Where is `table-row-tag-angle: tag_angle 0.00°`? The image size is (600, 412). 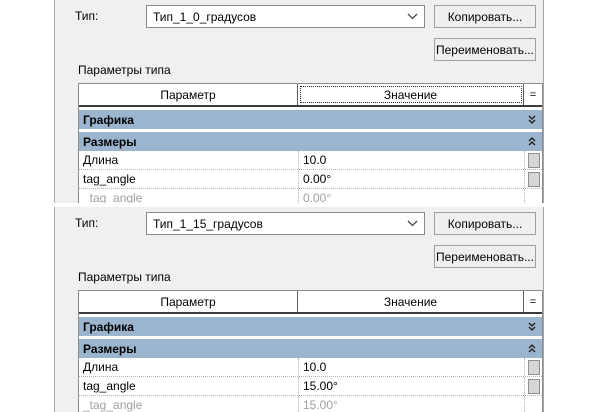 table-row-tag-angle: tag_angle 0.00° is located at coordinates (310, 179).